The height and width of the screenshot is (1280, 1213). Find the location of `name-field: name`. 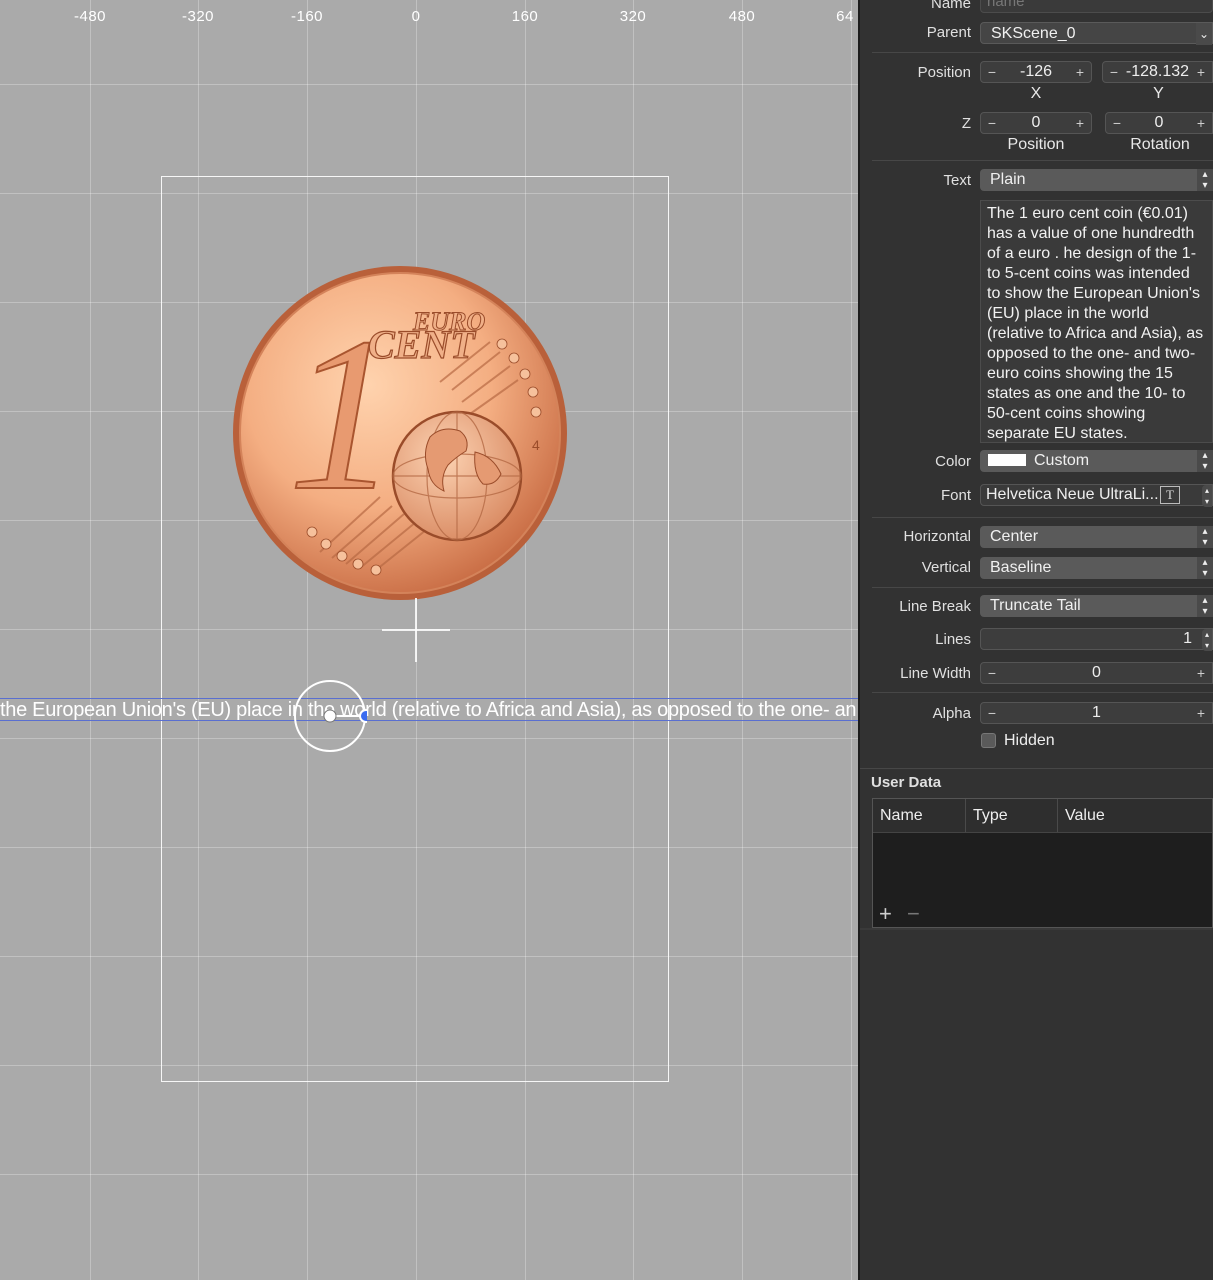

name-field: name is located at coordinates (1096, 6).